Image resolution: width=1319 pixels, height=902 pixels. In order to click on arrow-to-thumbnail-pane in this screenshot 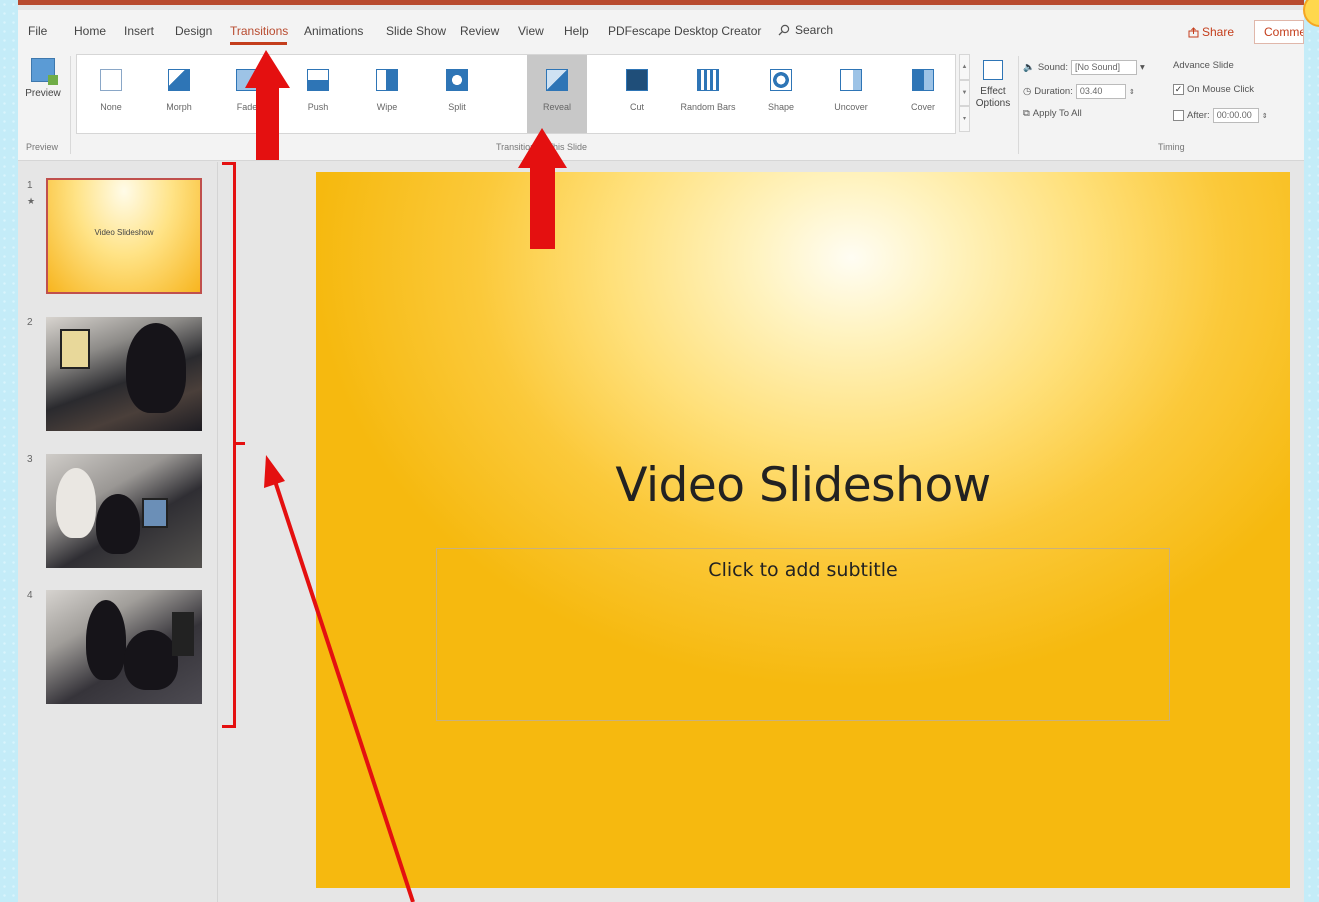, I will do `click(339, 678)`.